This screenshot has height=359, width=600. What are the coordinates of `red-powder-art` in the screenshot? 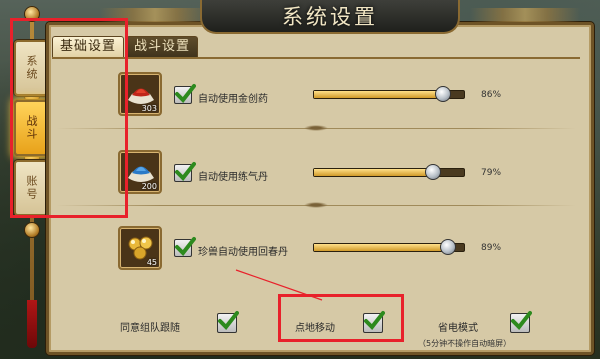 It's located at (141, 96).